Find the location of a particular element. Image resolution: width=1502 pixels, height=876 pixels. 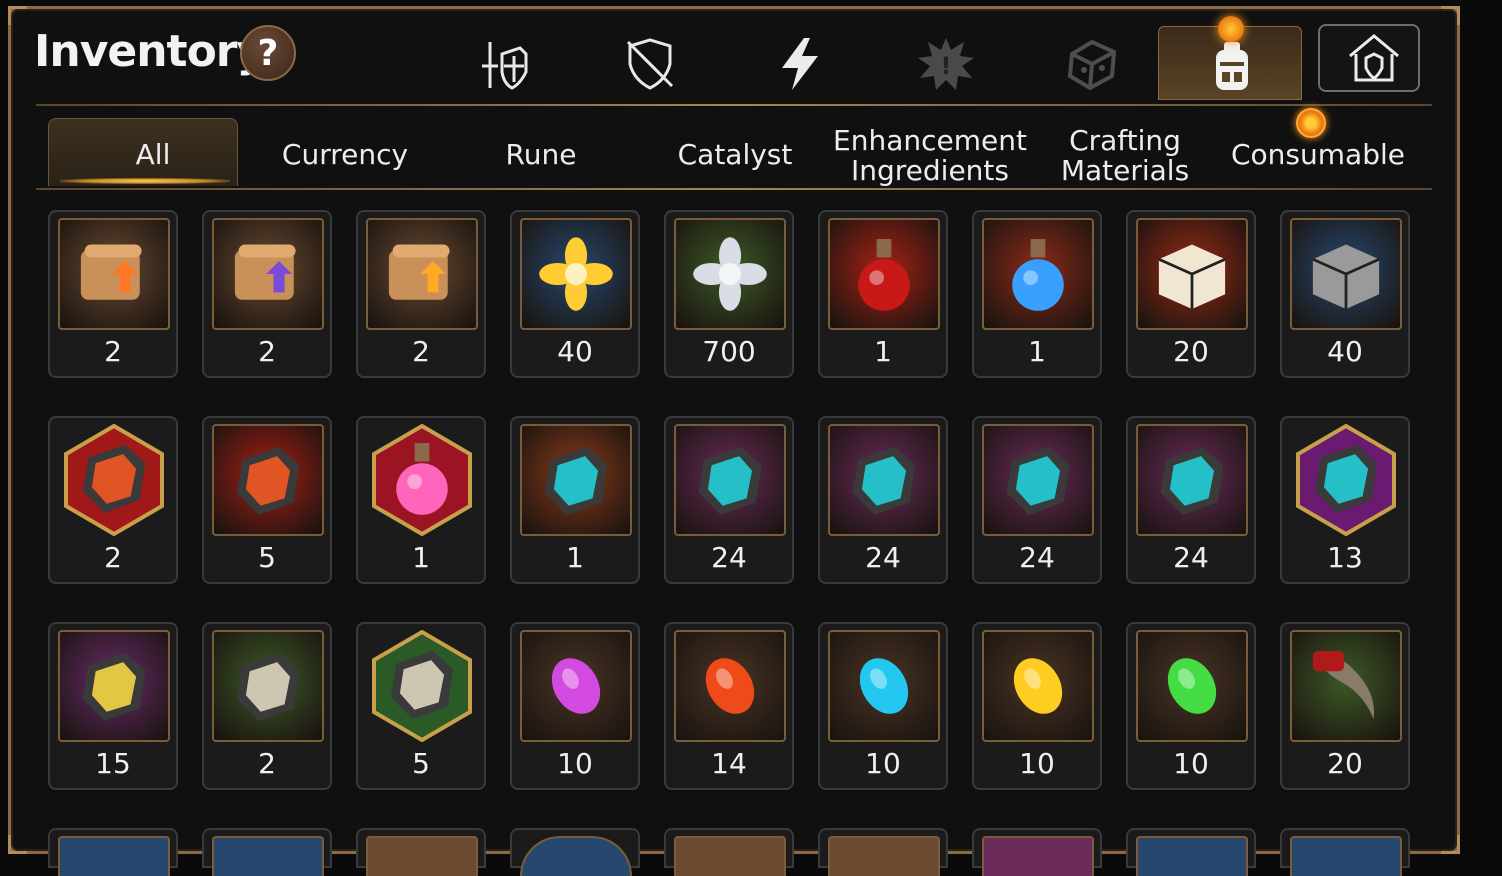

armor-stone-icon is located at coordinates (1038, 480).